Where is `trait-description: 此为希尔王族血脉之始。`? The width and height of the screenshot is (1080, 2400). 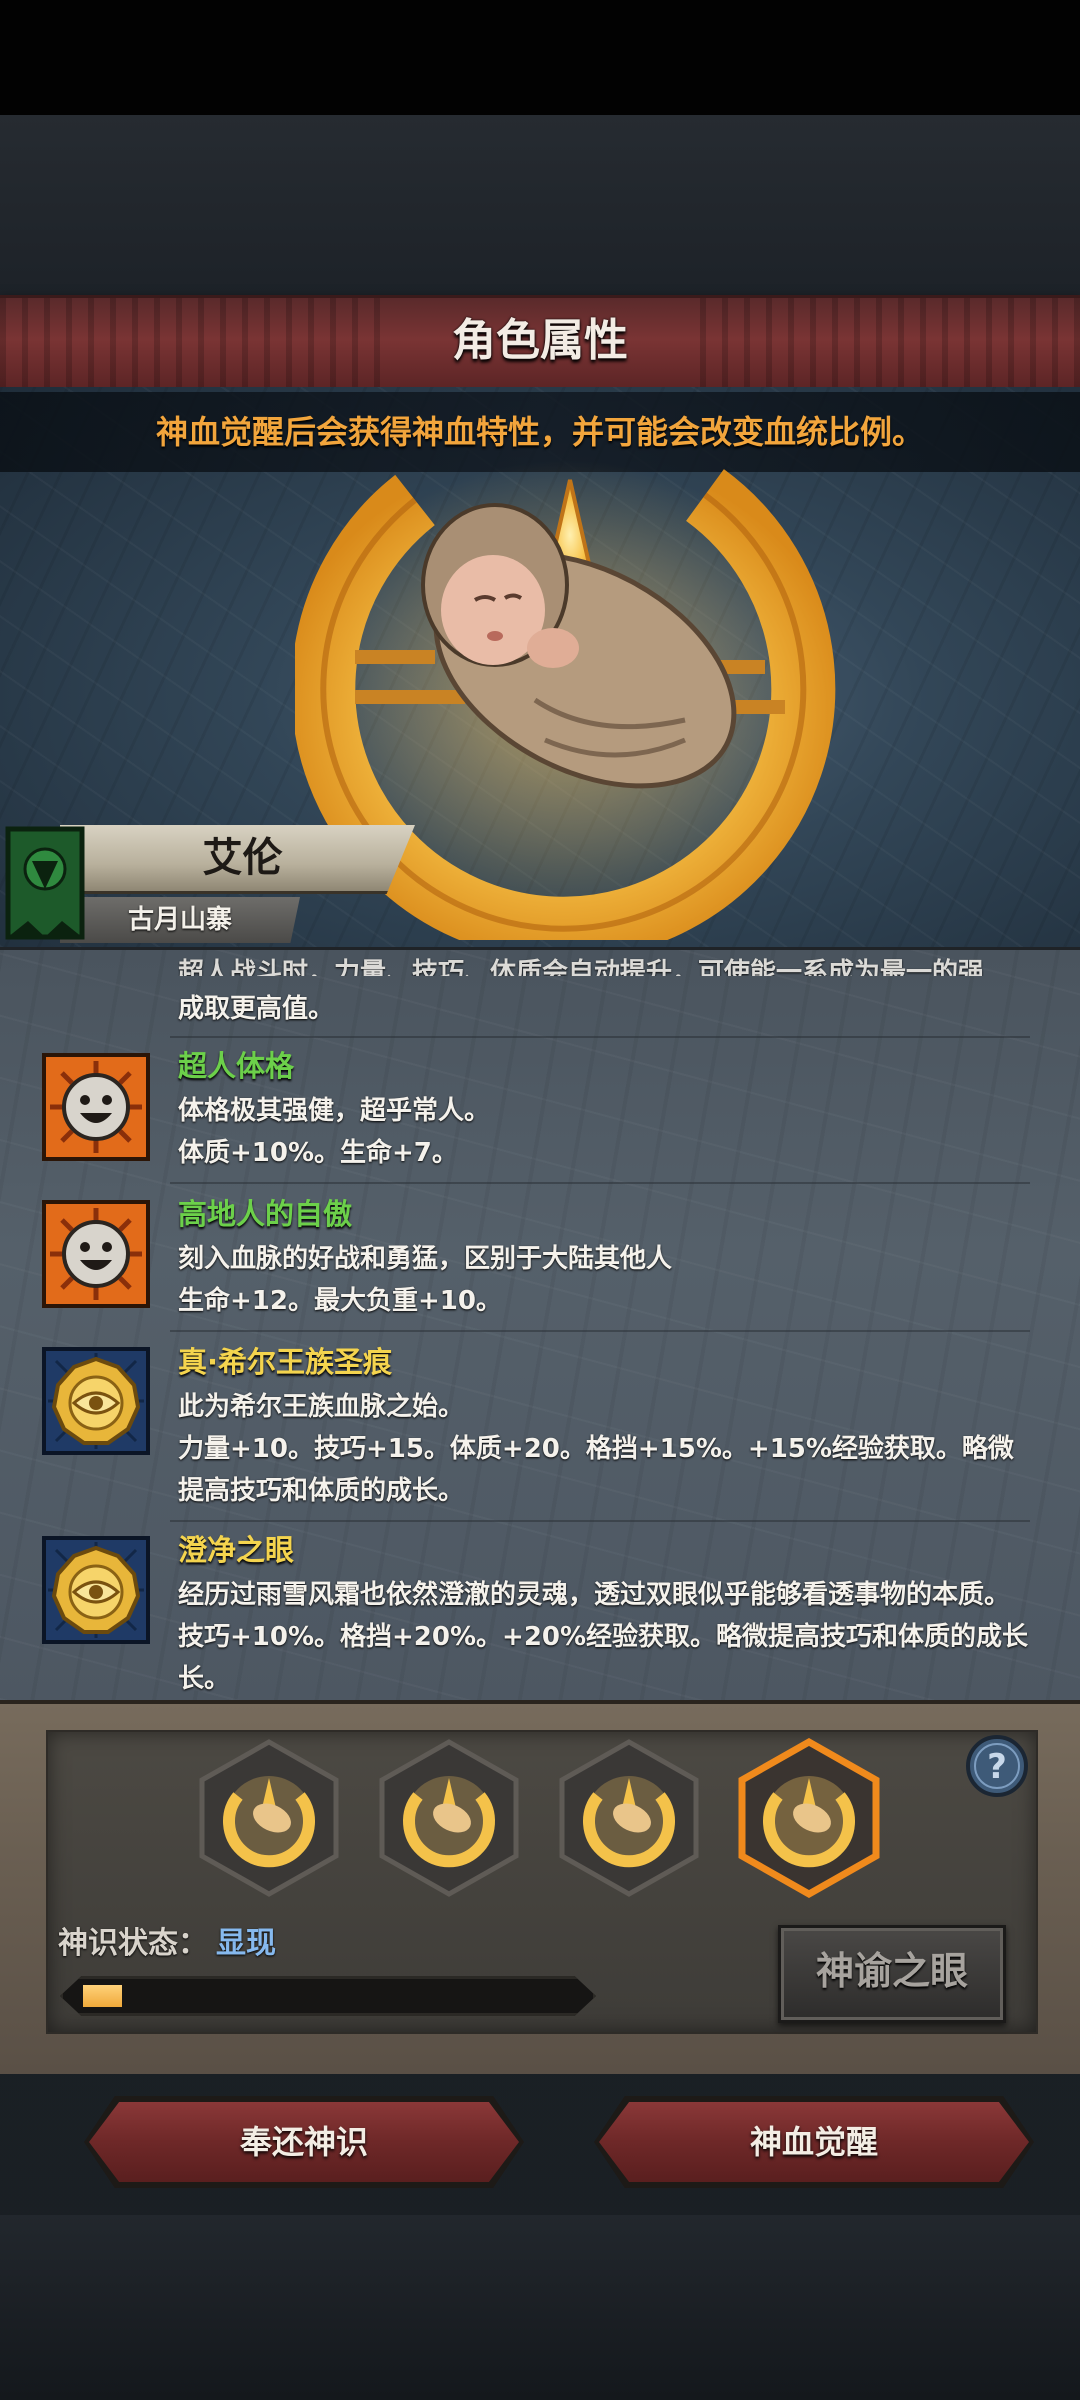
trait-description: 此为希尔王族血脉之始。 is located at coordinates (321, 1407).